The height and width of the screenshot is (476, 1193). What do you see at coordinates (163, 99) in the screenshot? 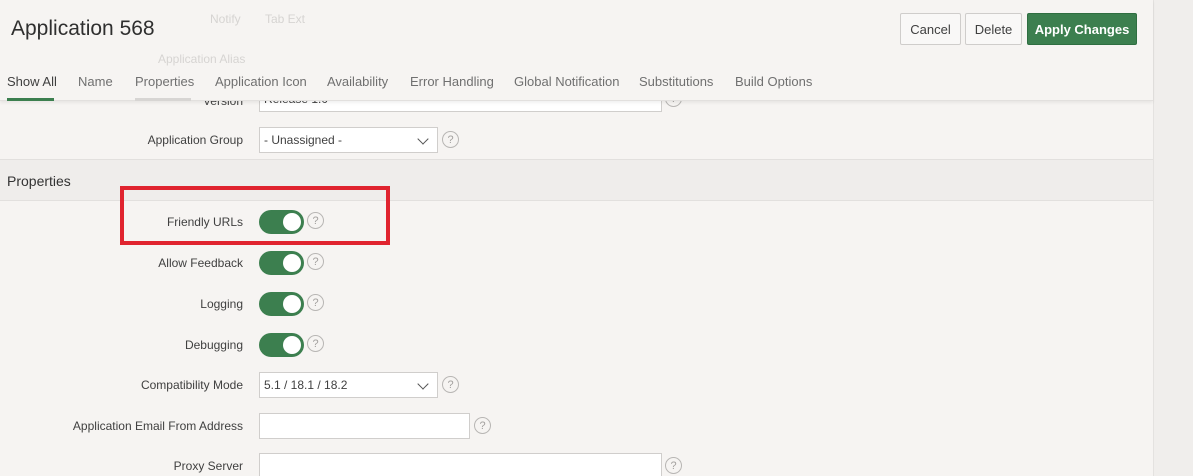
I see `tab-hover-indicator` at bounding box center [163, 99].